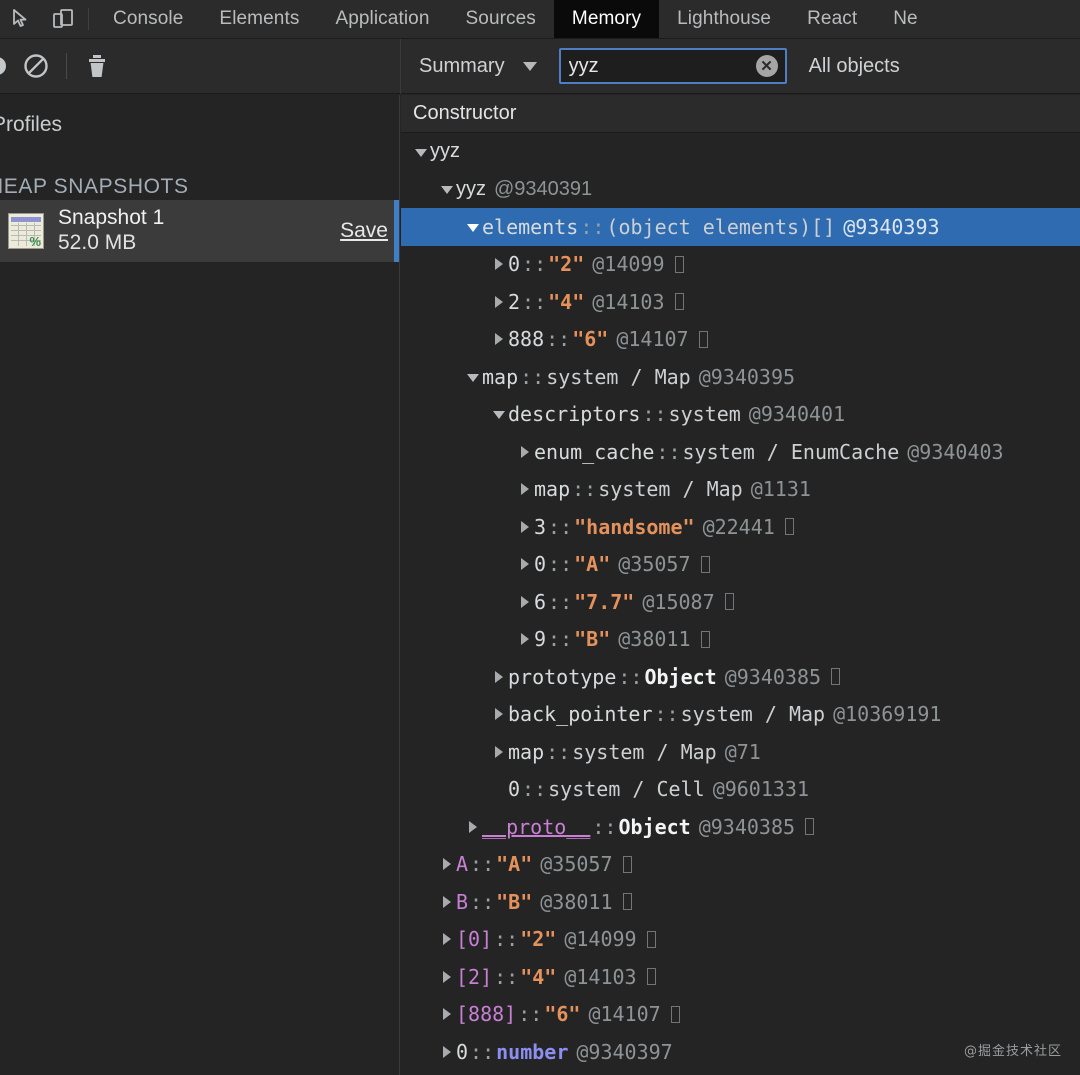 This screenshot has width=1080, height=1075. Describe the element at coordinates (562, 676) in the screenshot. I see `tree-row-name: prototype` at that location.